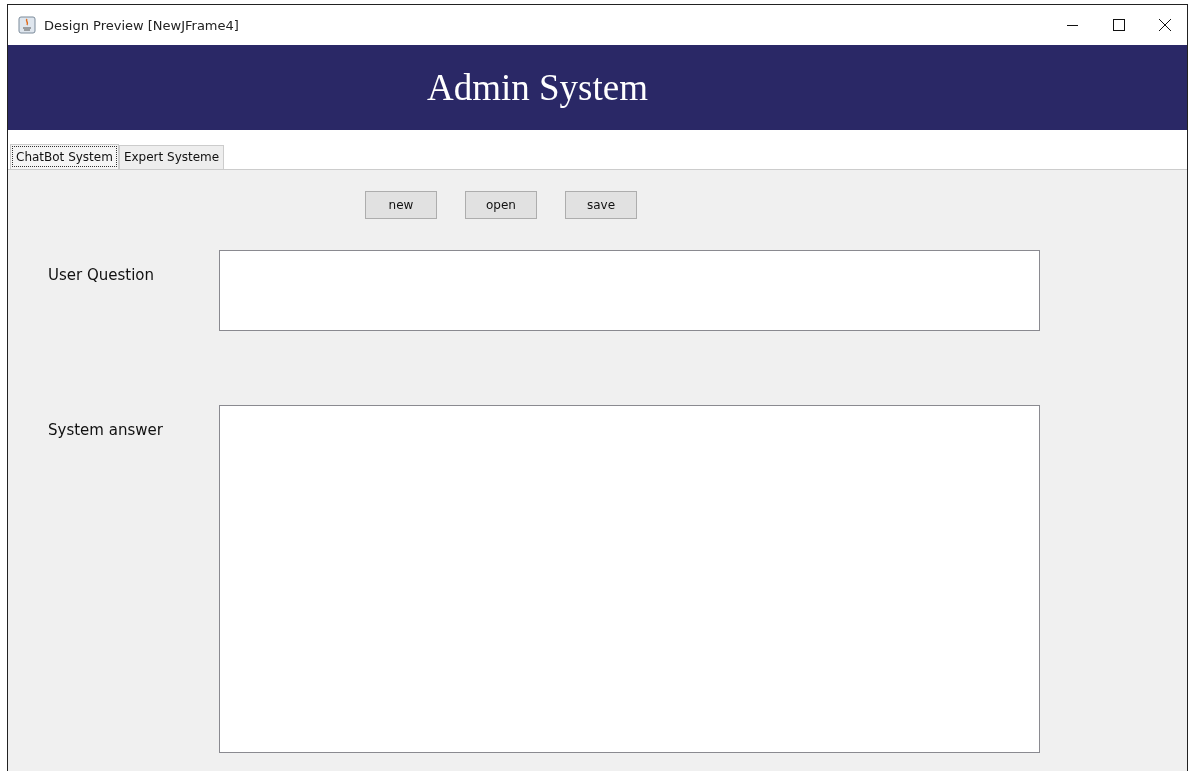 The image size is (1195, 771). Describe the element at coordinates (401, 205) in the screenshot. I see `toolbar-button: new` at that location.